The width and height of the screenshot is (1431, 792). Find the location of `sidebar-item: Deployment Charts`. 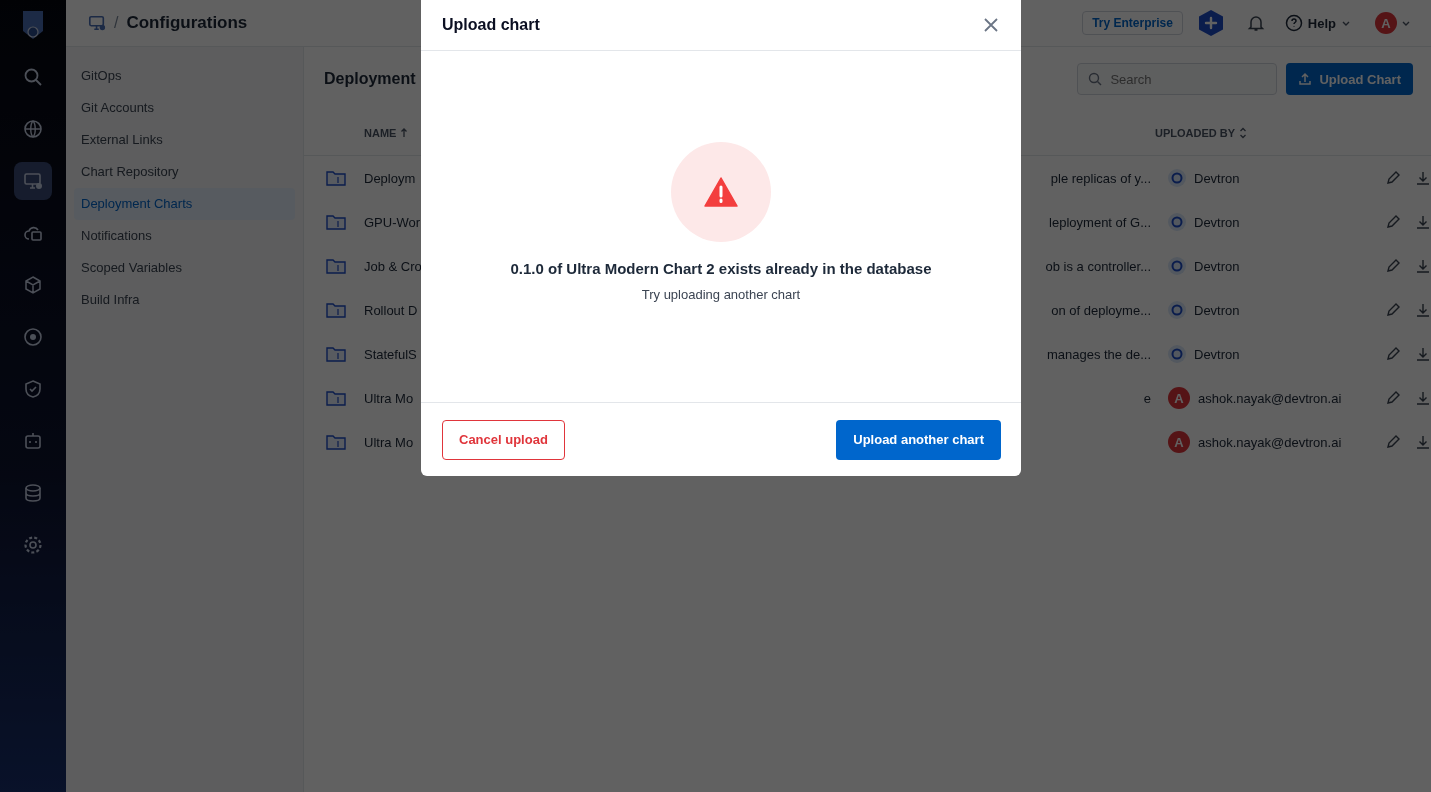

sidebar-item: Deployment Charts is located at coordinates (184, 204).